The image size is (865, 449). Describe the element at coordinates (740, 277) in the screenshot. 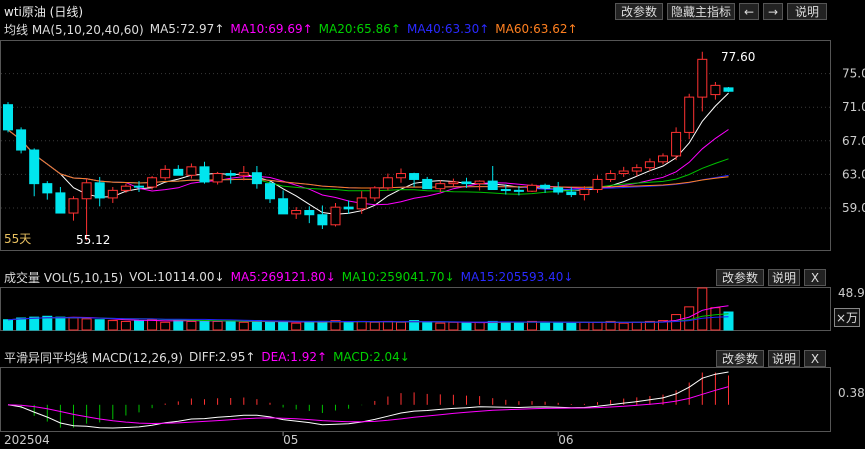

I see `volume-modify-button: 改参数` at that location.